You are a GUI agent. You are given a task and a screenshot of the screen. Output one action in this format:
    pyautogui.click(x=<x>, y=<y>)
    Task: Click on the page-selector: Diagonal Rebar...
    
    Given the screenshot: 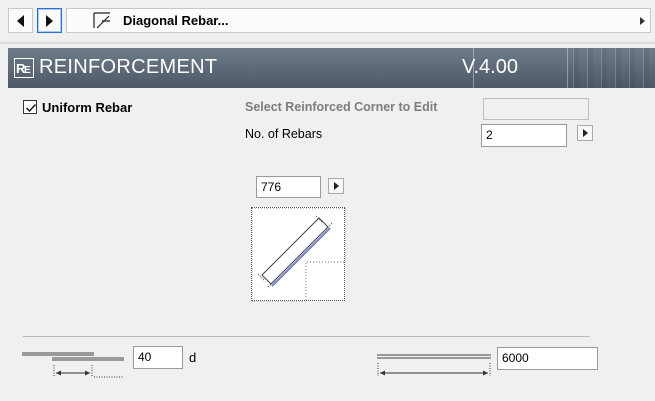 What is the action you would take?
    pyautogui.click(x=358, y=20)
    